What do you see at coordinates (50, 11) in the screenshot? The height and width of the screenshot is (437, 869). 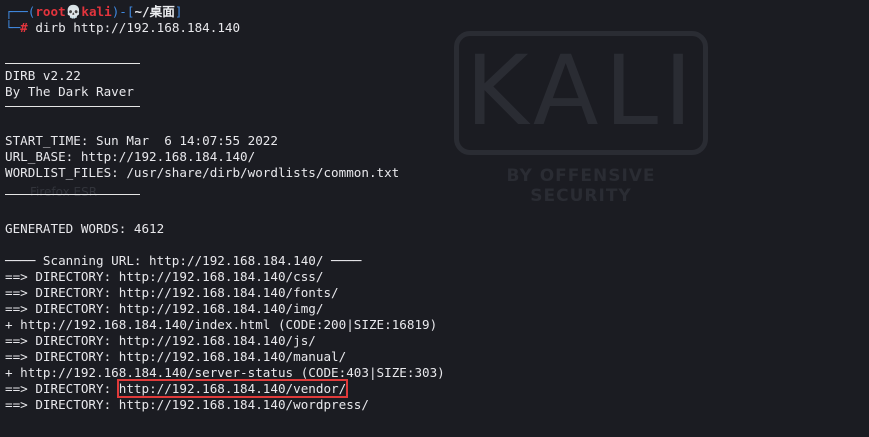 I see `prompt-user: root` at bounding box center [50, 11].